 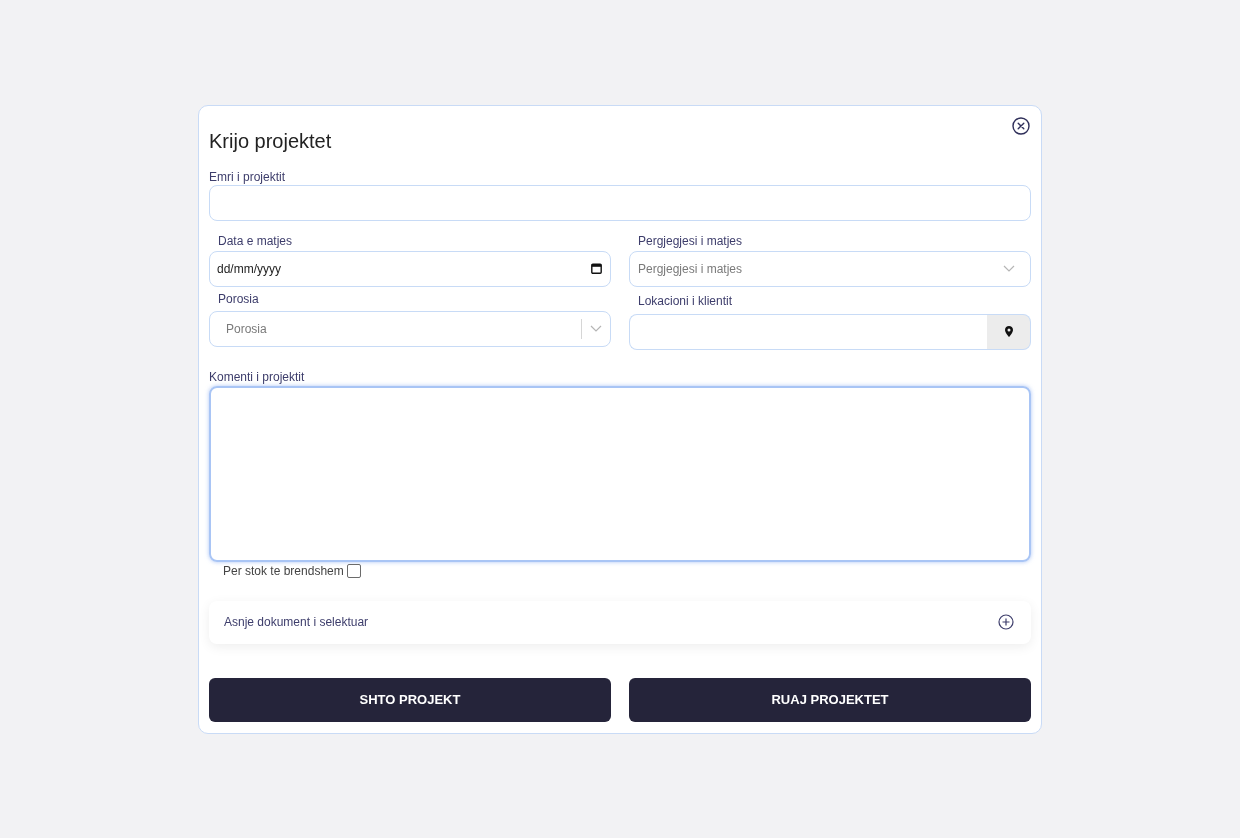 I want to click on field-label: Porosia, so click(x=238, y=299).